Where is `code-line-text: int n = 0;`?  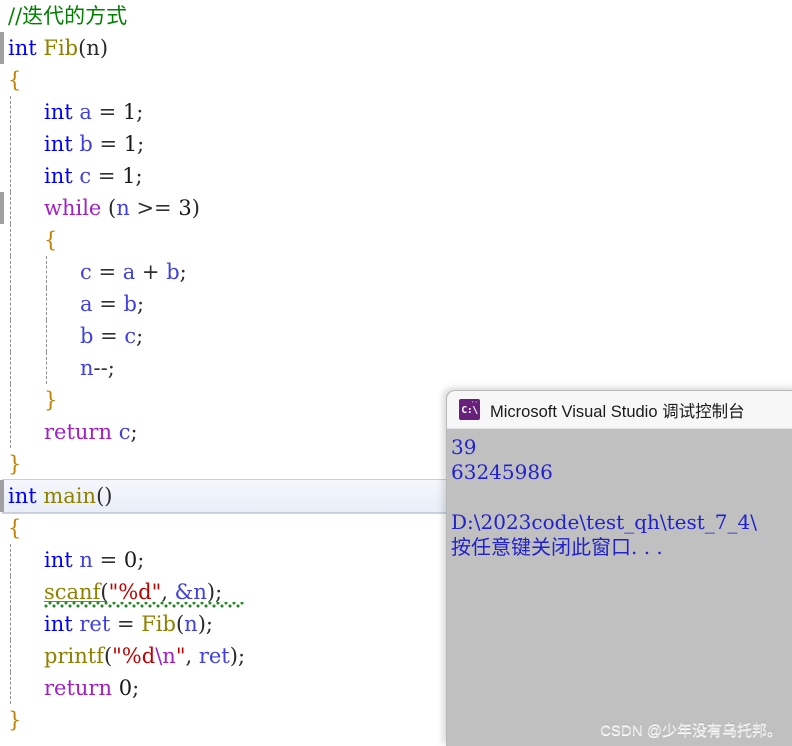
code-line-text: int n = 0; is located at coordinates (94, 560).